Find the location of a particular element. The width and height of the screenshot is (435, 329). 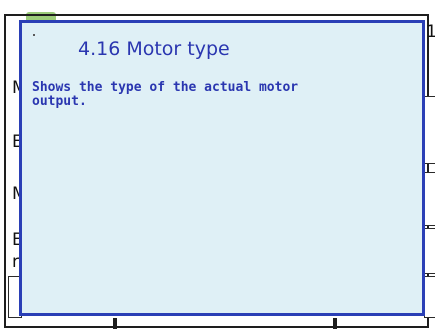

background-divider-right is located at coordinates (335, 323).